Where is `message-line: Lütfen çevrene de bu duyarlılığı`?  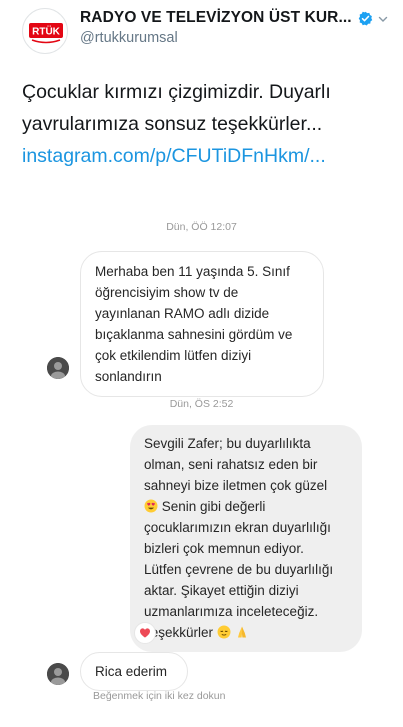 message-line: Lütfen çevrene de bu duyarlılığı is located at coordinates (239, 569).